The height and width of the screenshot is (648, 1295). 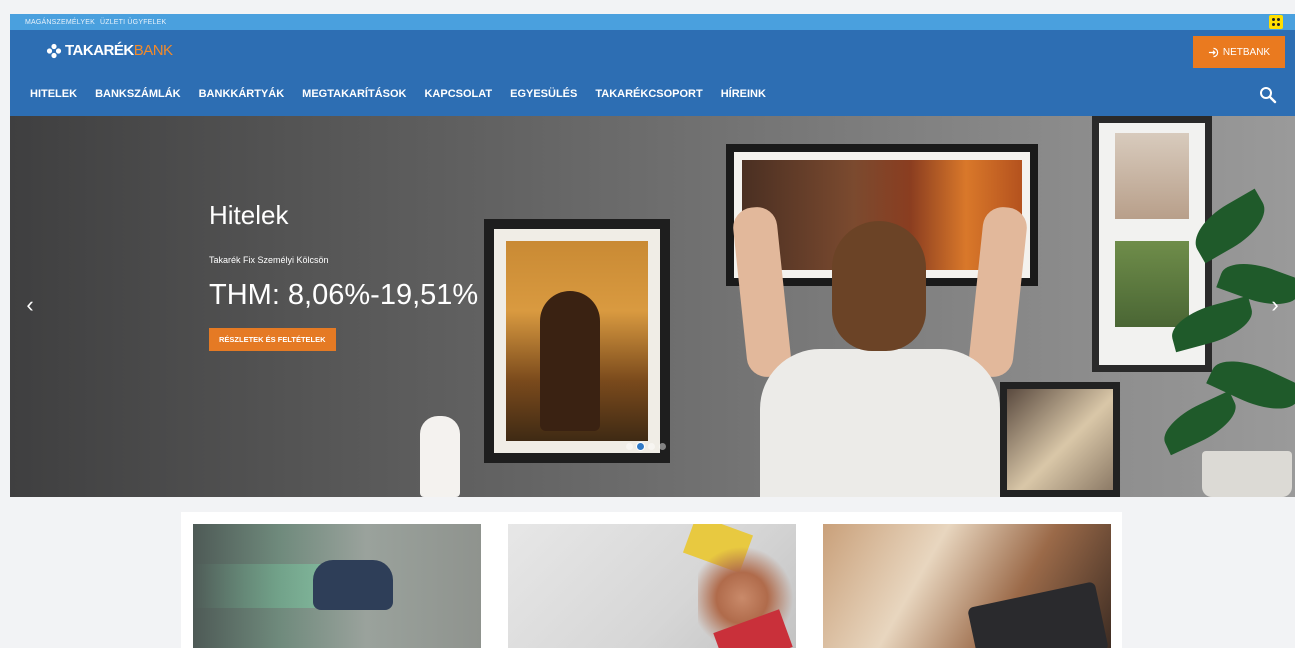 What do you see at coordinates (543, 94) in the screenshot?
I see `nav-item-egyesules: EGYESÜLÉS` at bounding box center [543, 94].